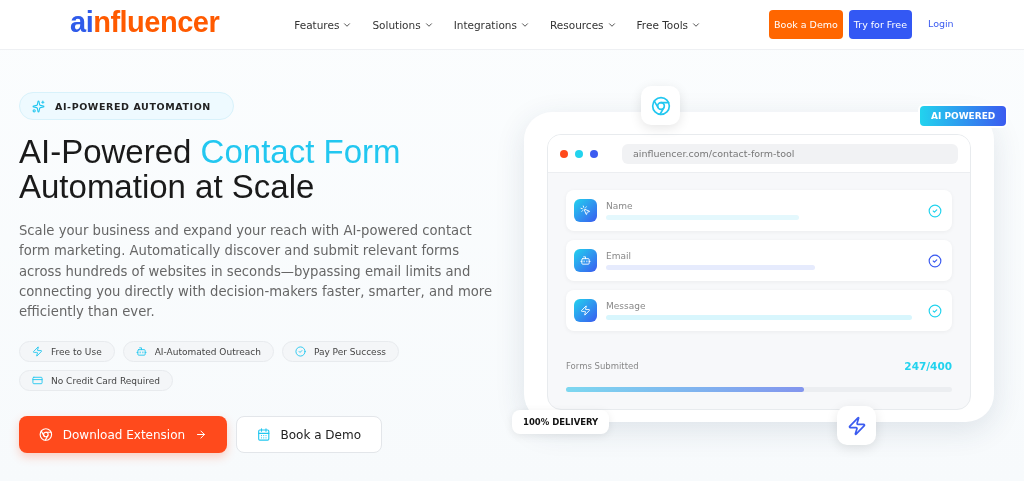 The width and height of the screenshot is (1024, 481). Describe the element at coordinates (340, 352) in the screenshot. I see `feature-chip: Pay Per Success` at that location.